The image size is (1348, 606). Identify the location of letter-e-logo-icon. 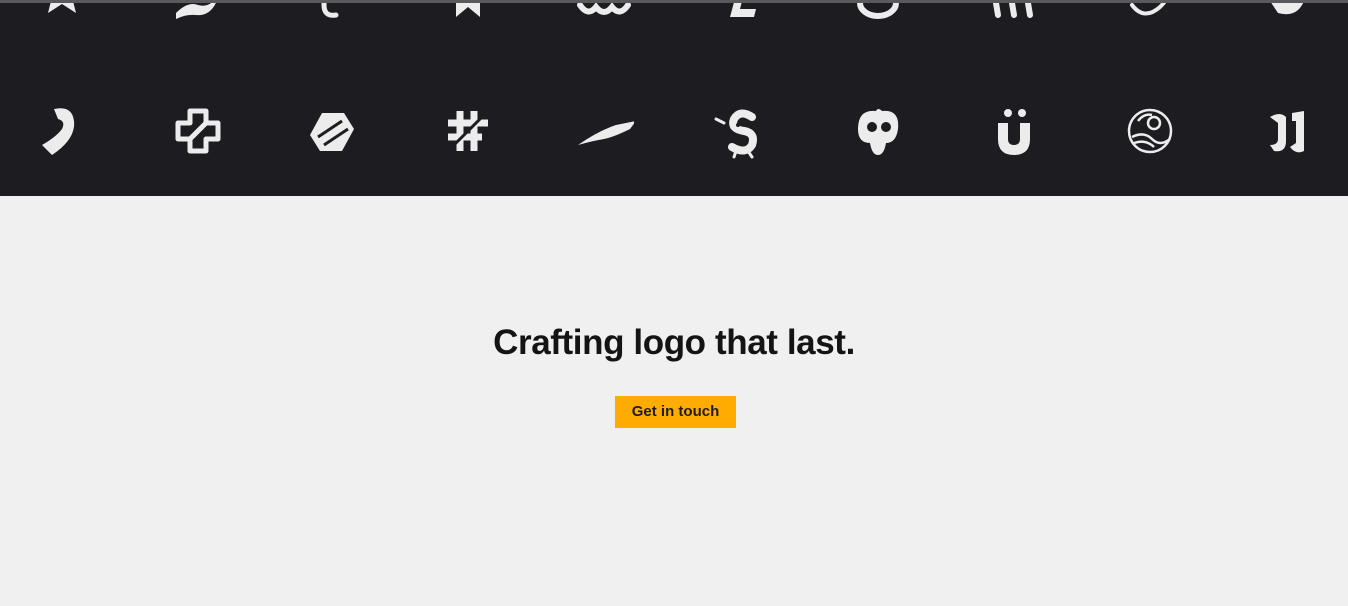
(742, 12).